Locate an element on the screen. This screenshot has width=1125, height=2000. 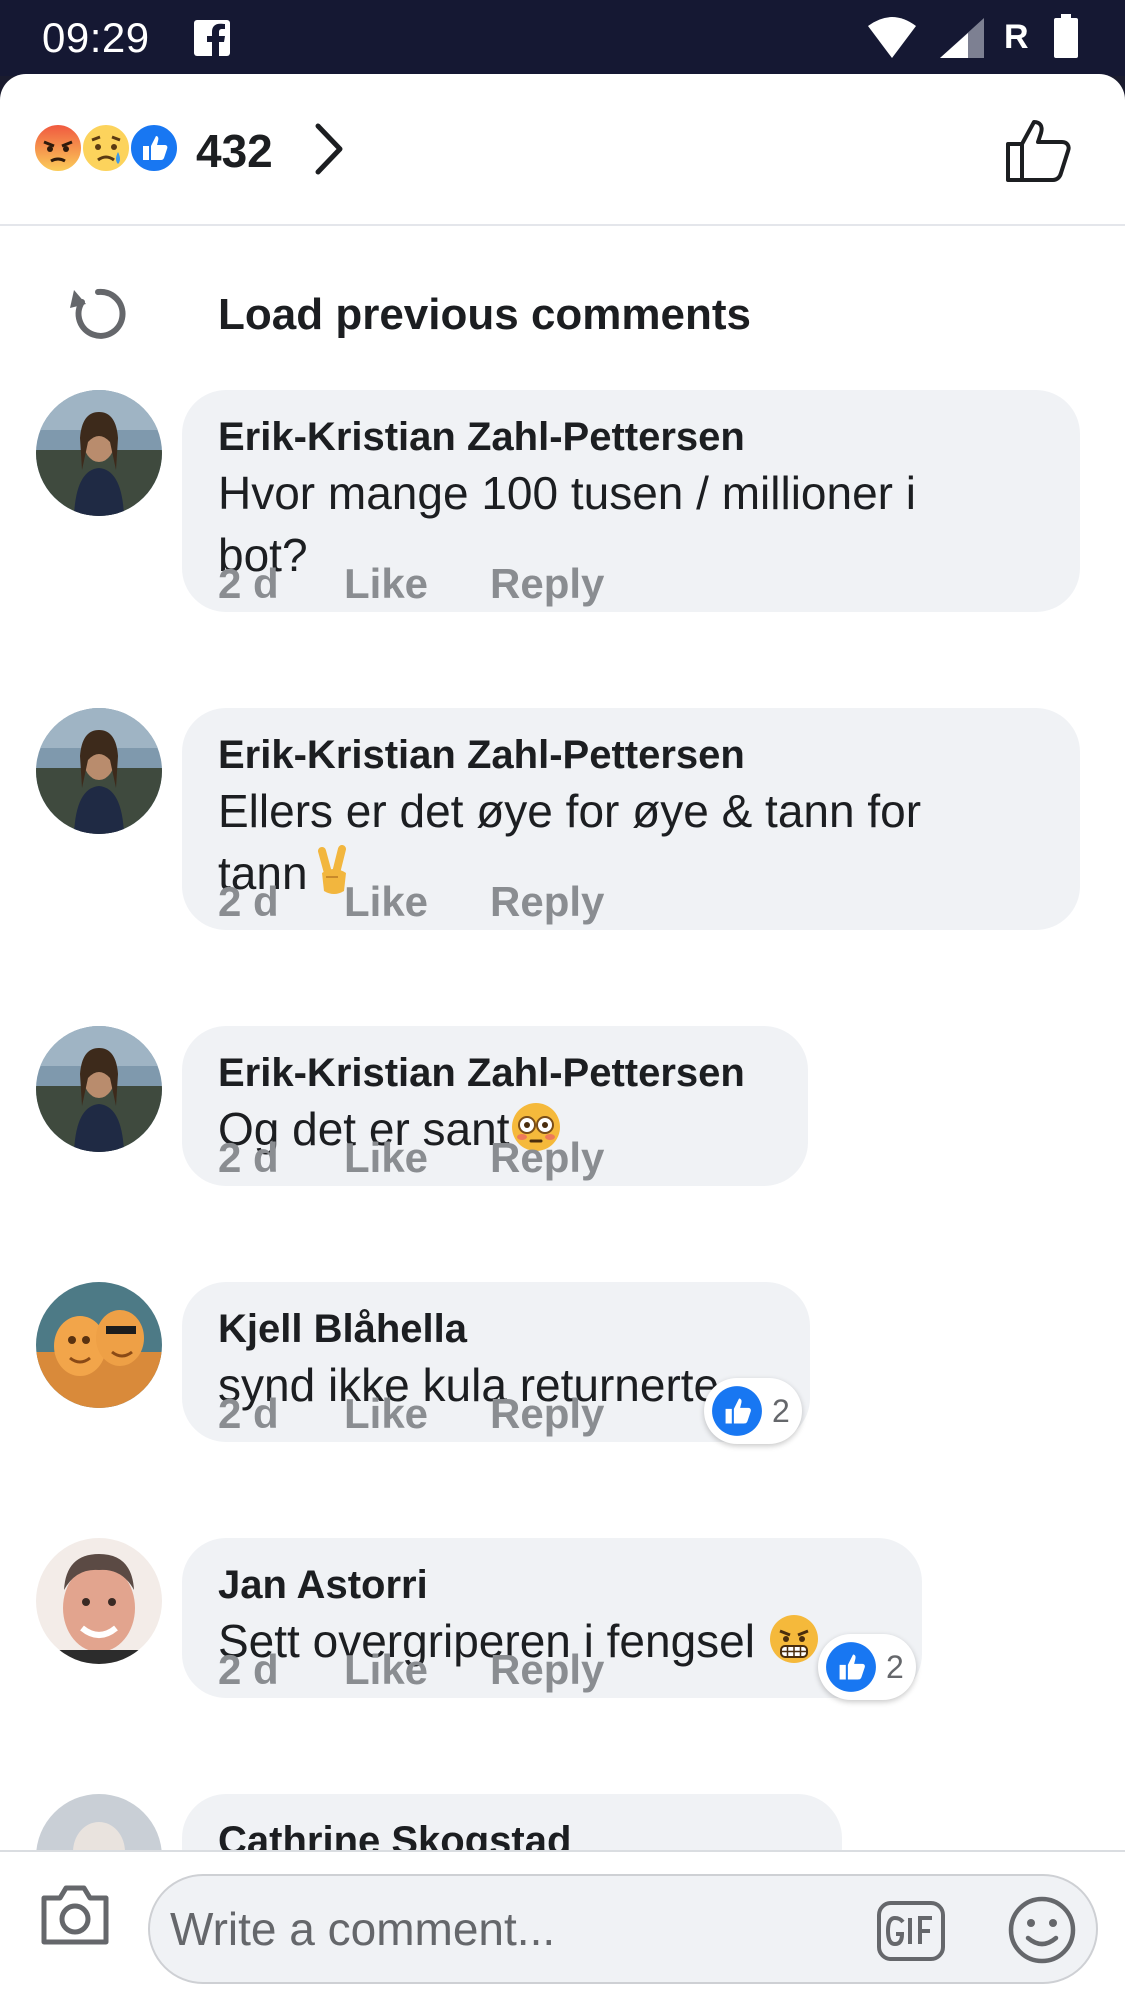
comment-composer is located at coordinates (562, 1925).